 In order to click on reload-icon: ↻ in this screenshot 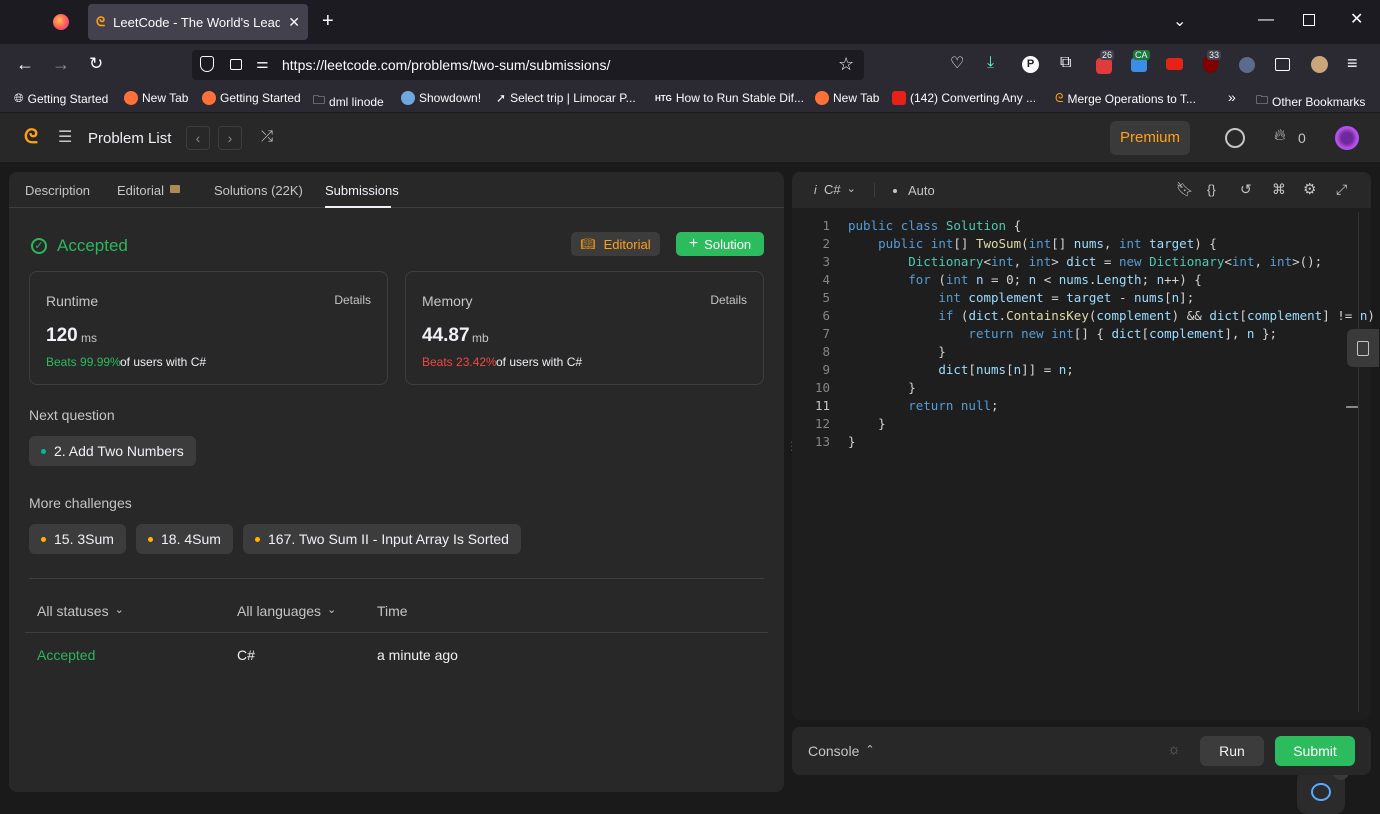, I will do `click(96, 63)`.